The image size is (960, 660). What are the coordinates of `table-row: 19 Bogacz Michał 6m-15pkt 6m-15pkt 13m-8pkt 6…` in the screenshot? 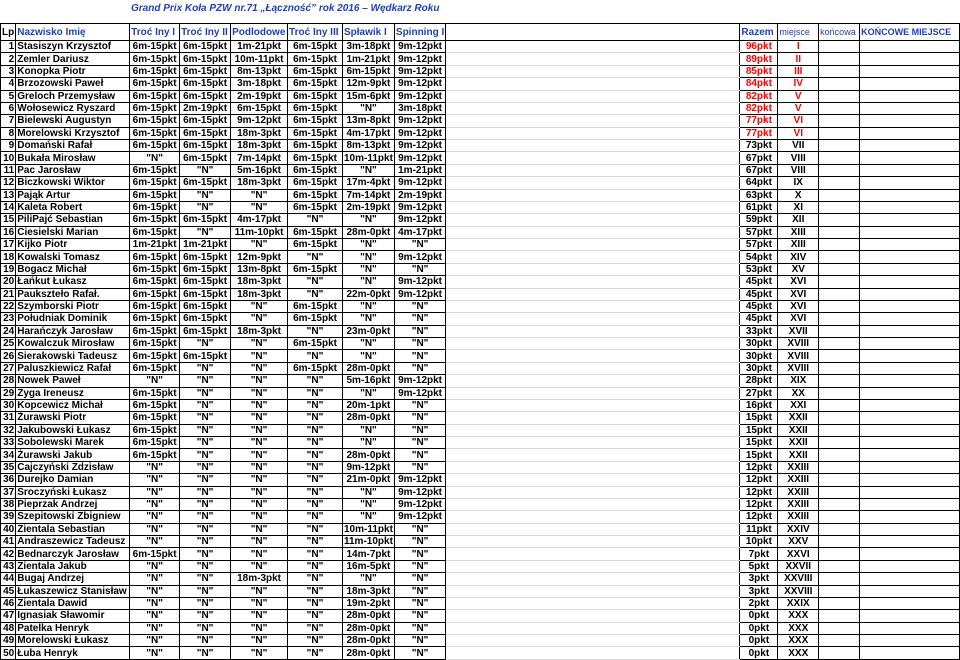 It's located at (480, 269).